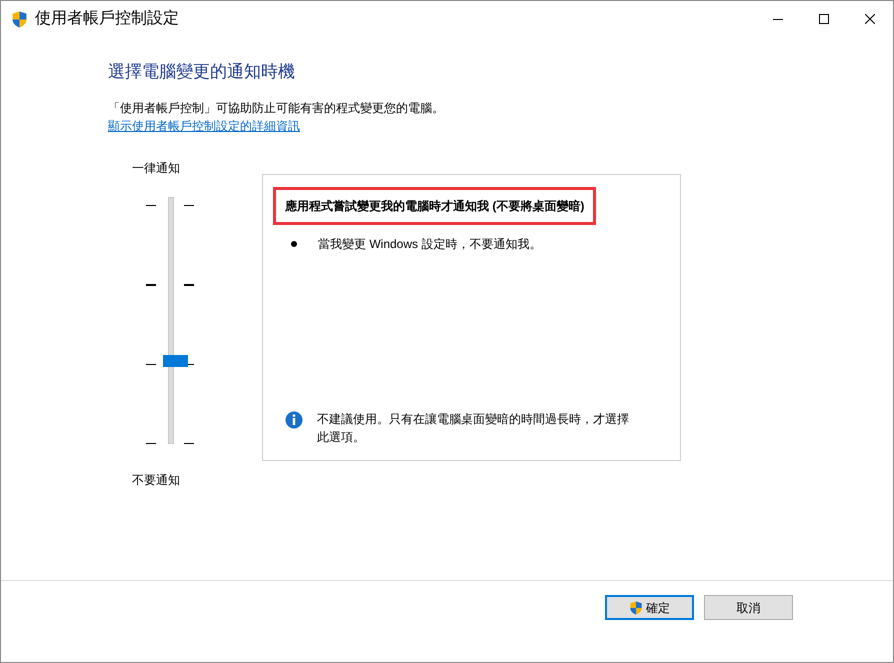 This screenshot has height=663, width=894. I want to click on info-icon, so click(294, 419).